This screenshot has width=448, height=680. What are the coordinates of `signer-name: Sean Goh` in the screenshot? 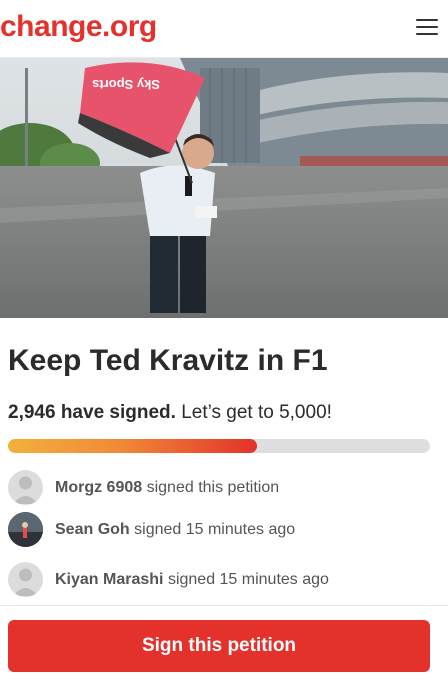 It's located at (92, 529).